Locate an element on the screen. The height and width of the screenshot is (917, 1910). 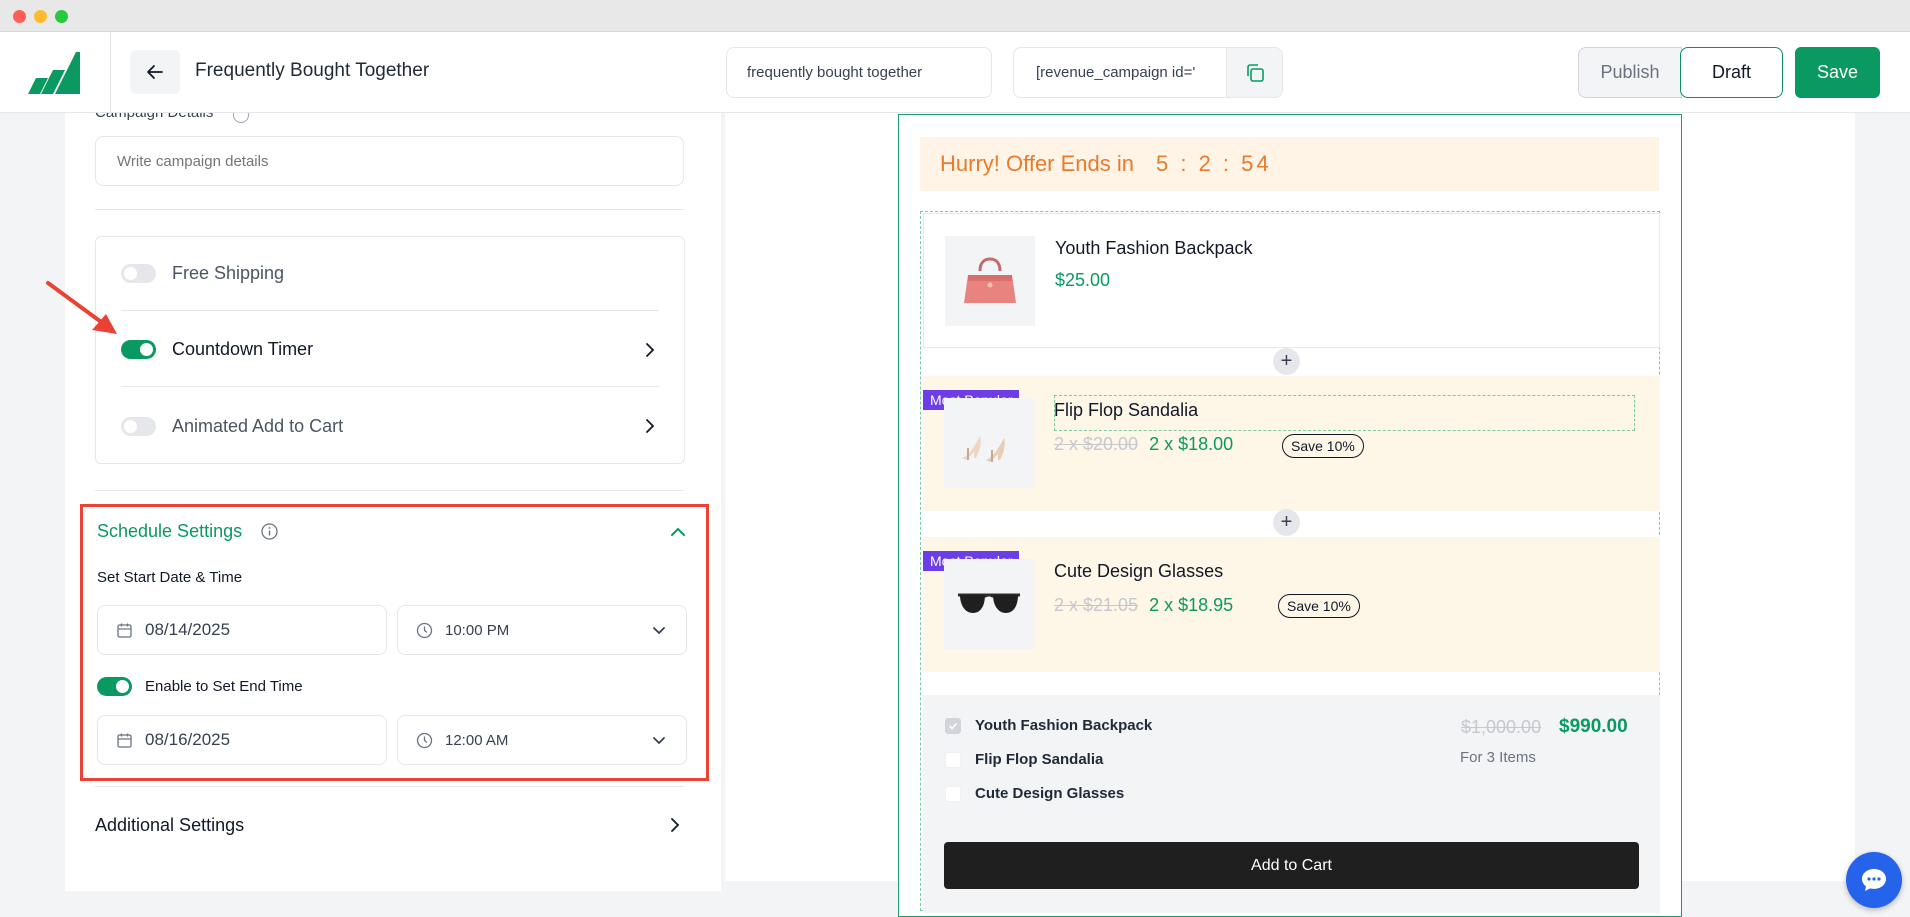
campaign-details-label: Campaign Details is located at coordinates (154, 117).